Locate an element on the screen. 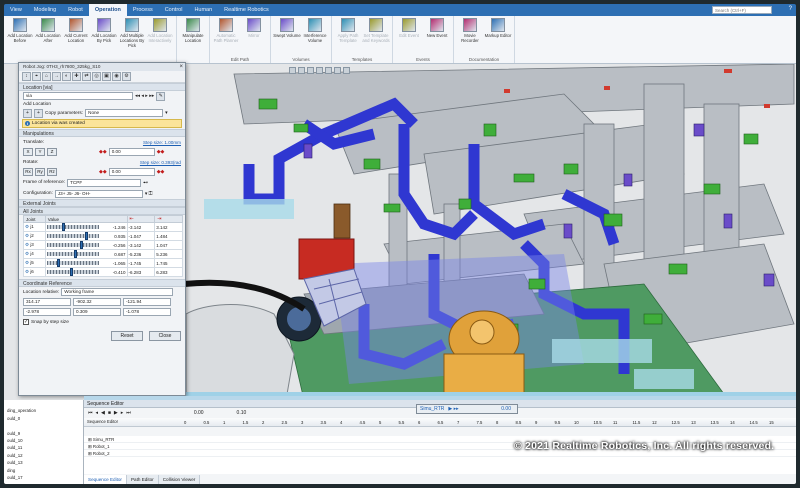 The height and width of the screenshot is (488, 800). zoom-icon is located at coordinates (310, 70).